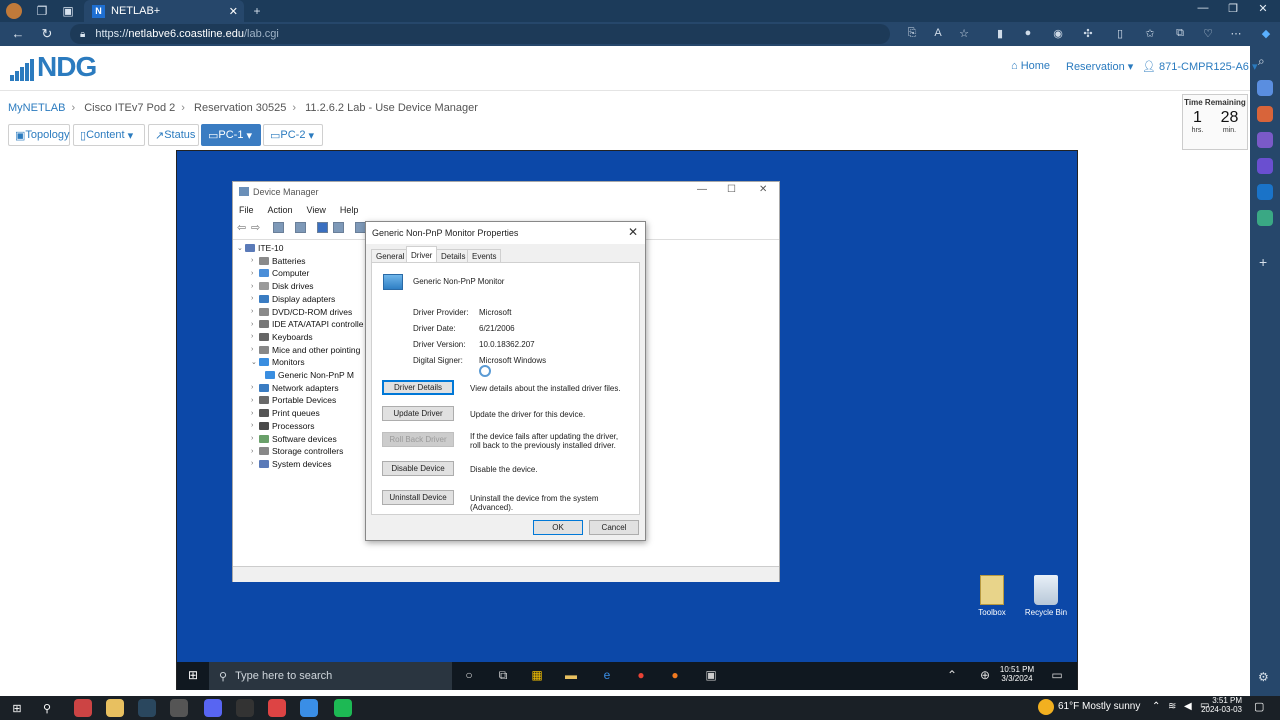  I want to click on desktop-icon-toolbox: Toolbox, so click(992, 596).